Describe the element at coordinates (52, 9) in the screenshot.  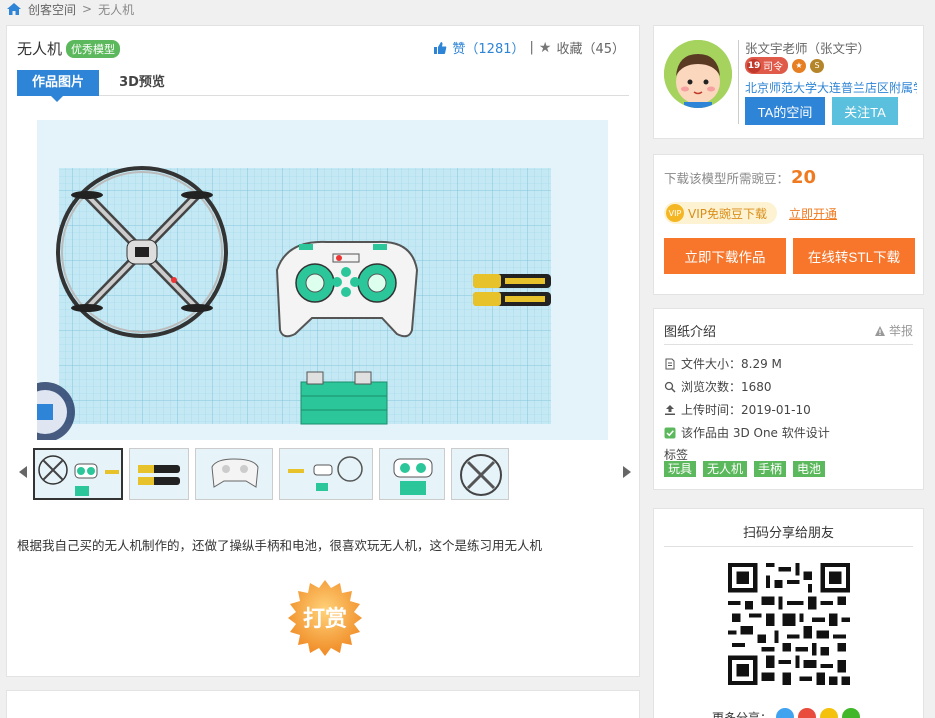
I see `breadcrumb-home-link: 创客空间` at that location.